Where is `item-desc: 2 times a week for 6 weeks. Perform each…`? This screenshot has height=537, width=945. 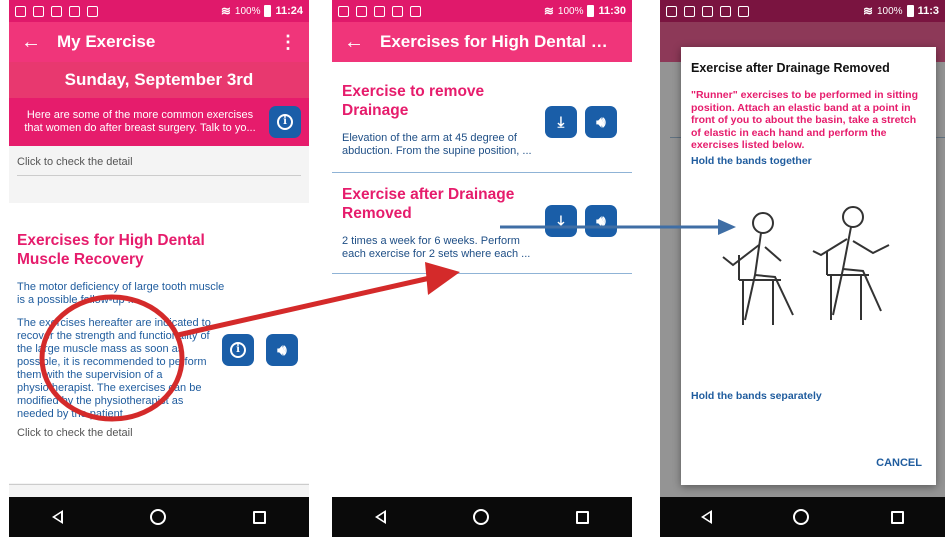 item-desc: 2 times a week for 6 weeks. Perform each… is located at coordinates (436, 247).